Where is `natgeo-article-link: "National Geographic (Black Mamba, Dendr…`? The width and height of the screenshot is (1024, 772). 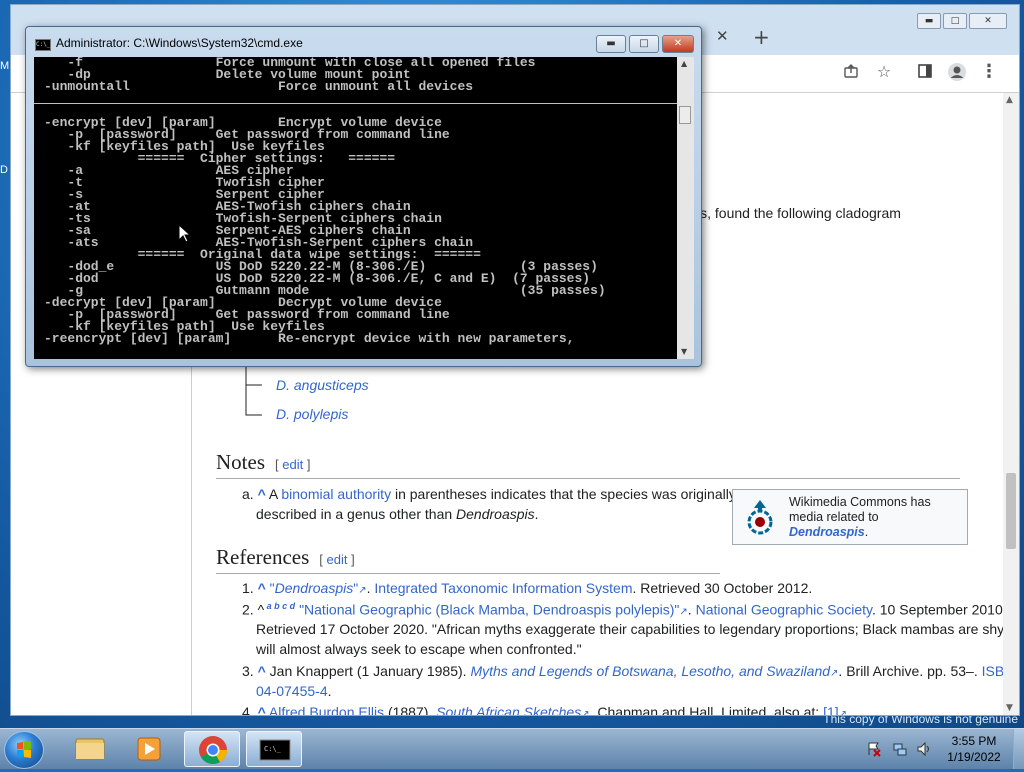 natgeo-article-link: "National Geographic (Black Mamba, Dendr… is located at coordinates (489, 610).